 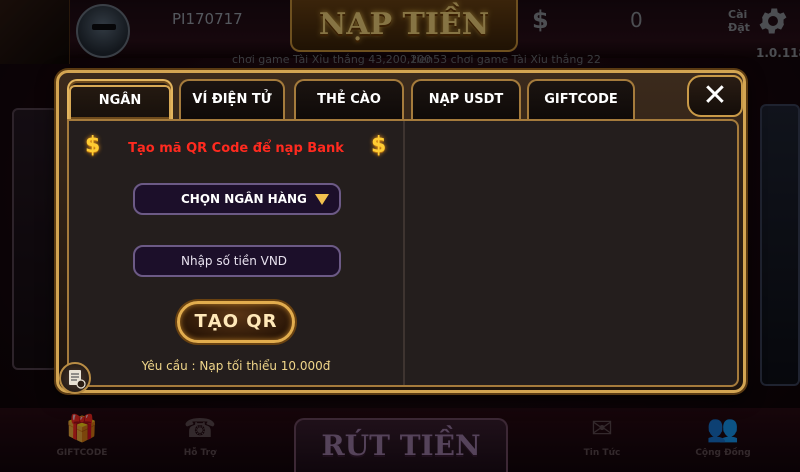 What do you see at coordinates (237, 261) in the screenshot?
I see `amount-input` at bounding box center [237, 261].